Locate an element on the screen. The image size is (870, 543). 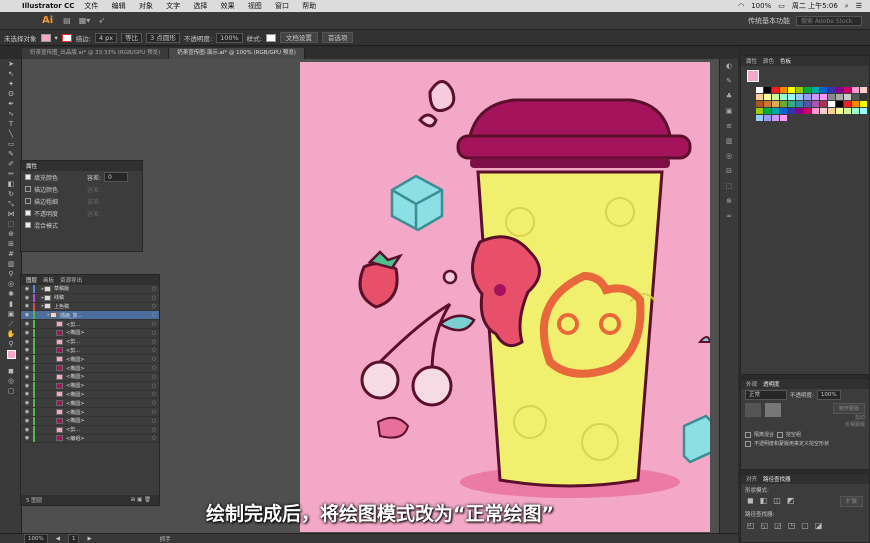
menu-help: 帮助 is located at coordinates (309, 6).